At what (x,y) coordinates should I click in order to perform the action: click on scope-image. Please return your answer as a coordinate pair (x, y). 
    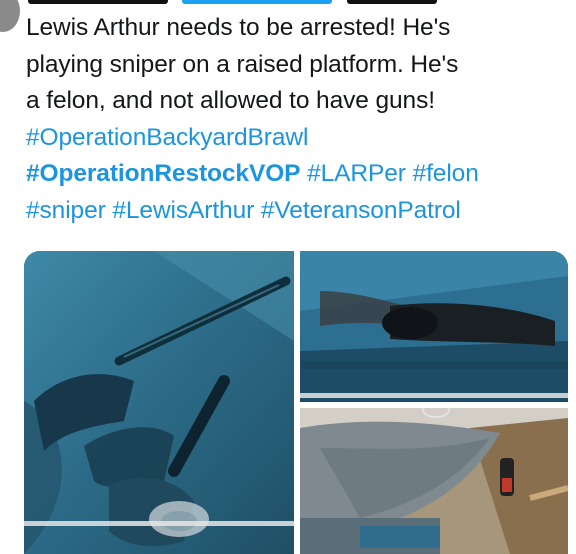
    Looking at the image, I should click on (434, 326).